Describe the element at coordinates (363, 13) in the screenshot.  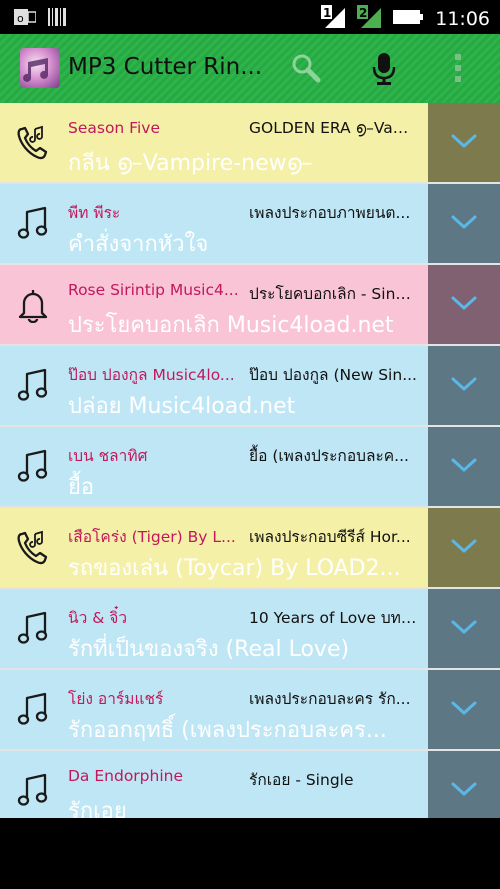
I see `svg-text: 2` at that location.